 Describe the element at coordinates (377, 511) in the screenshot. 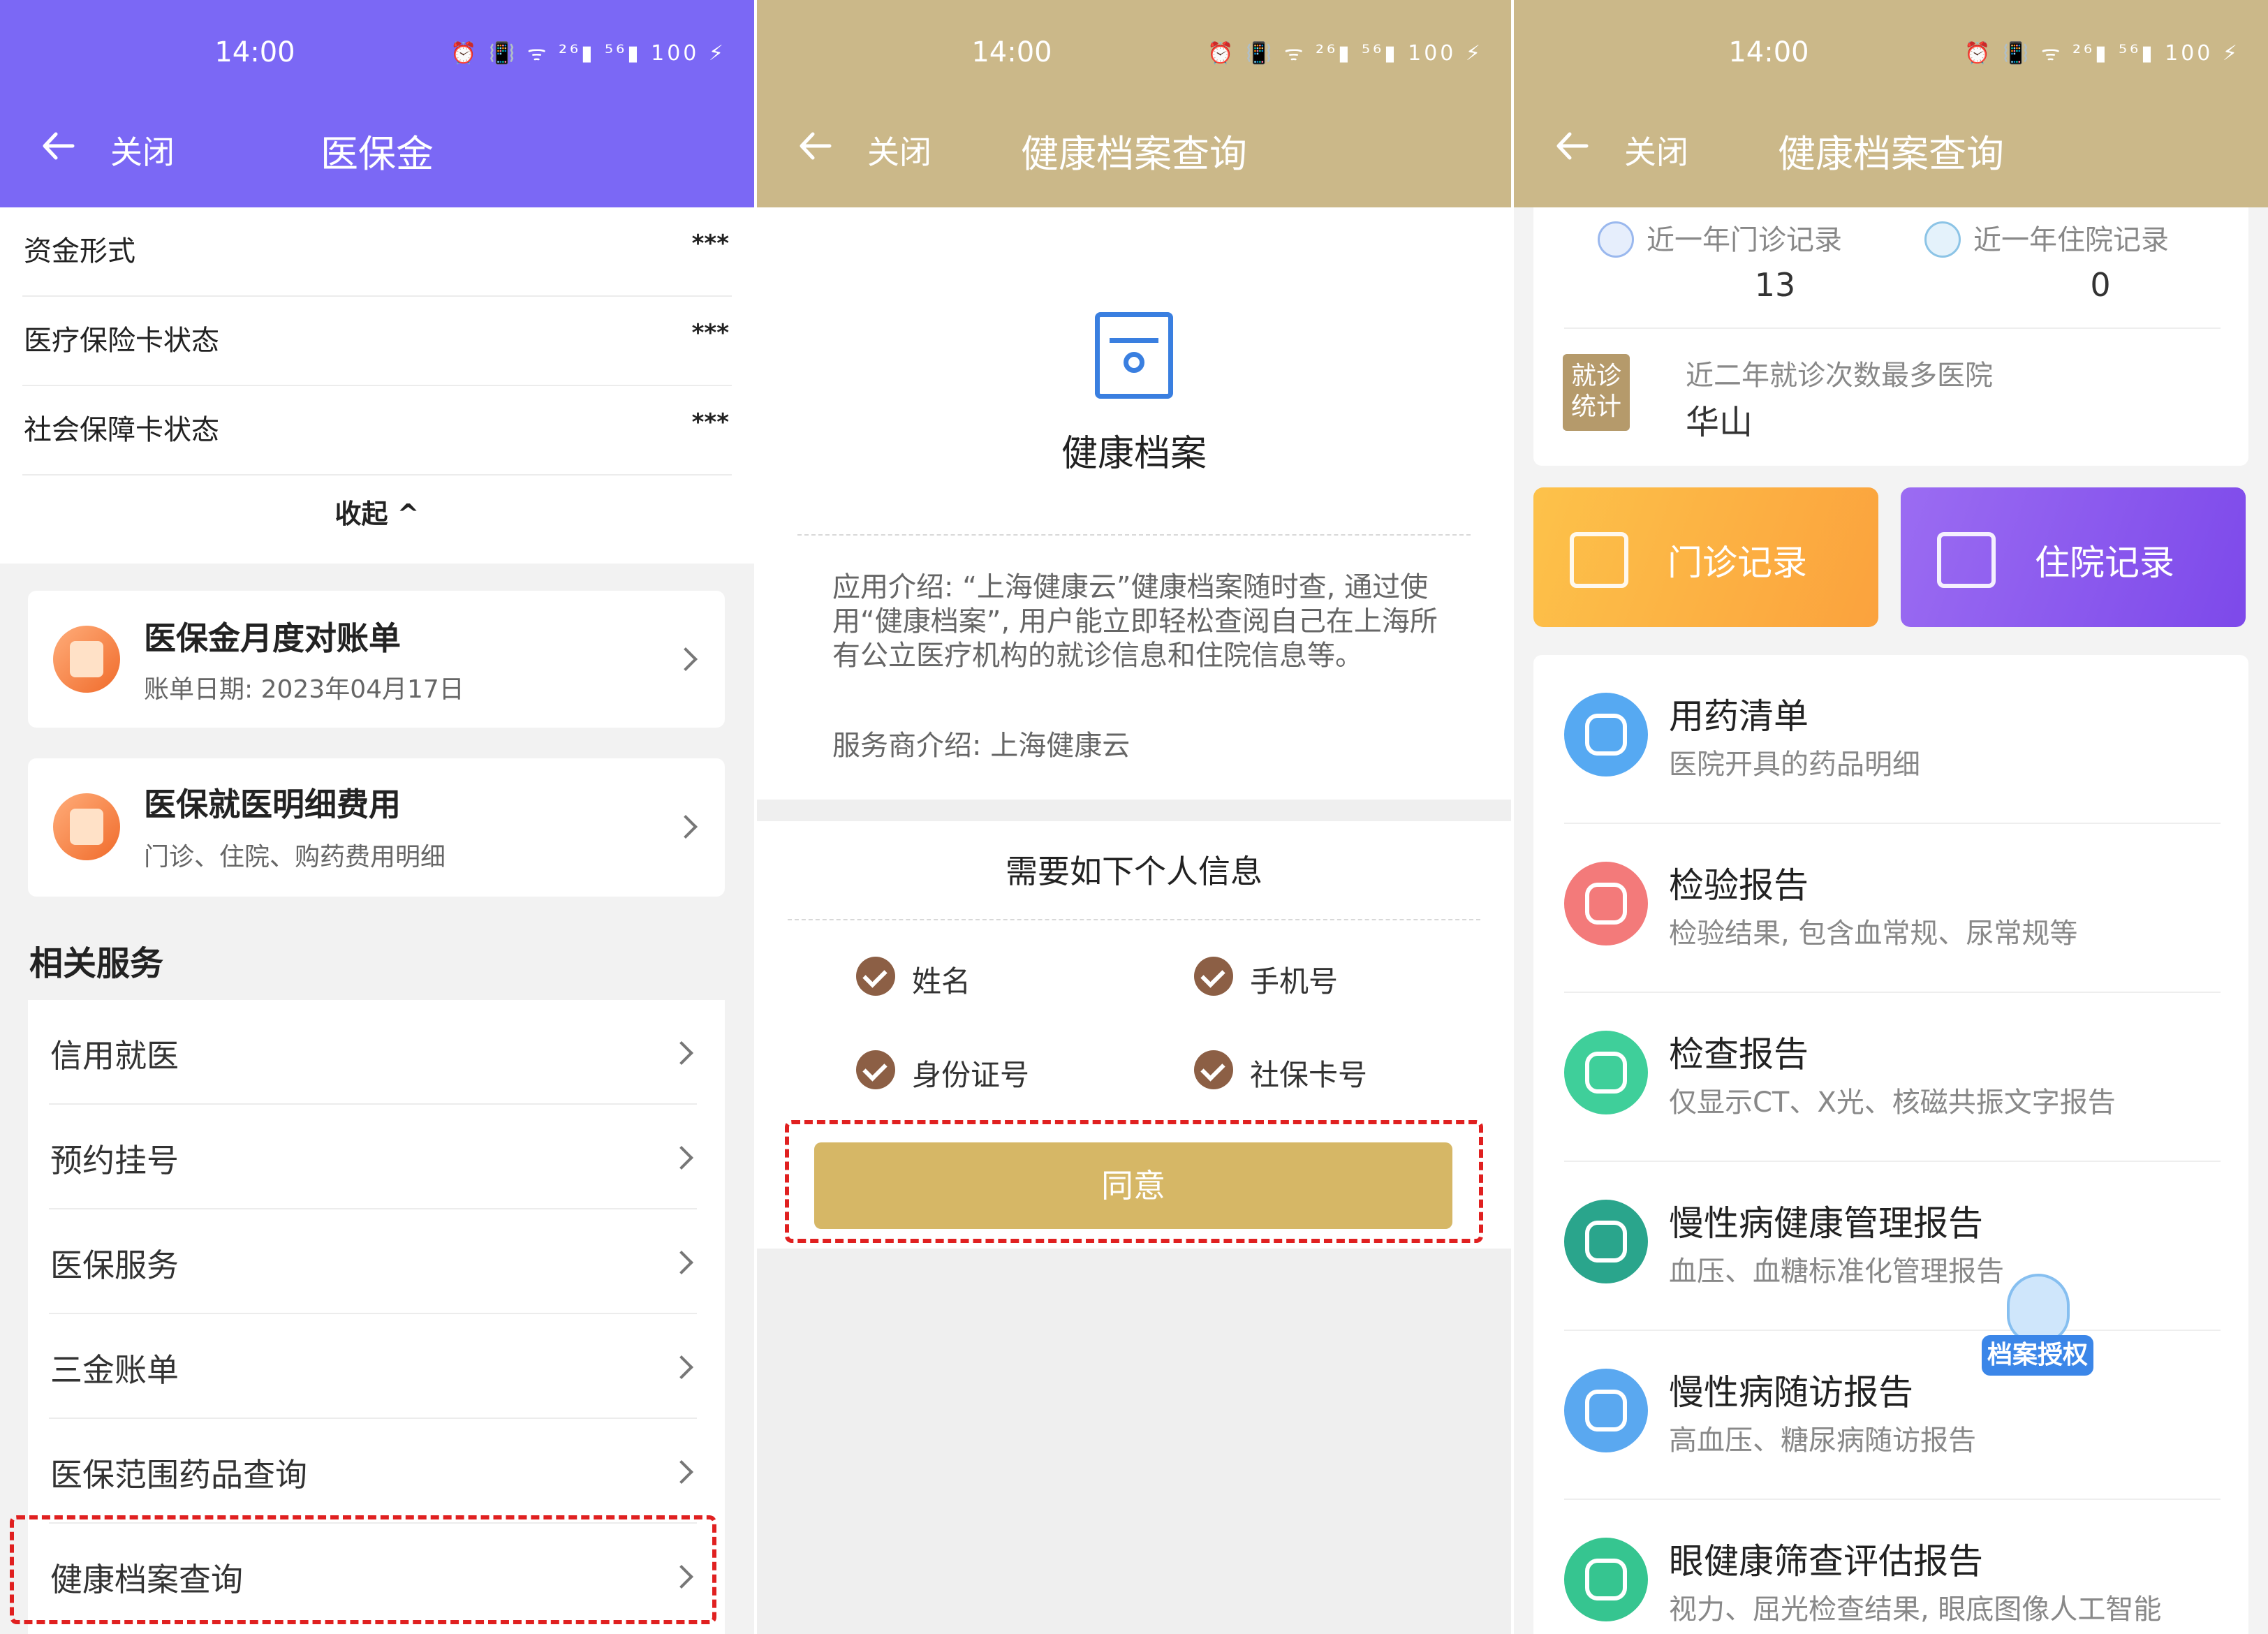

I see `collapse-toggle: 收起 ^` at that location.